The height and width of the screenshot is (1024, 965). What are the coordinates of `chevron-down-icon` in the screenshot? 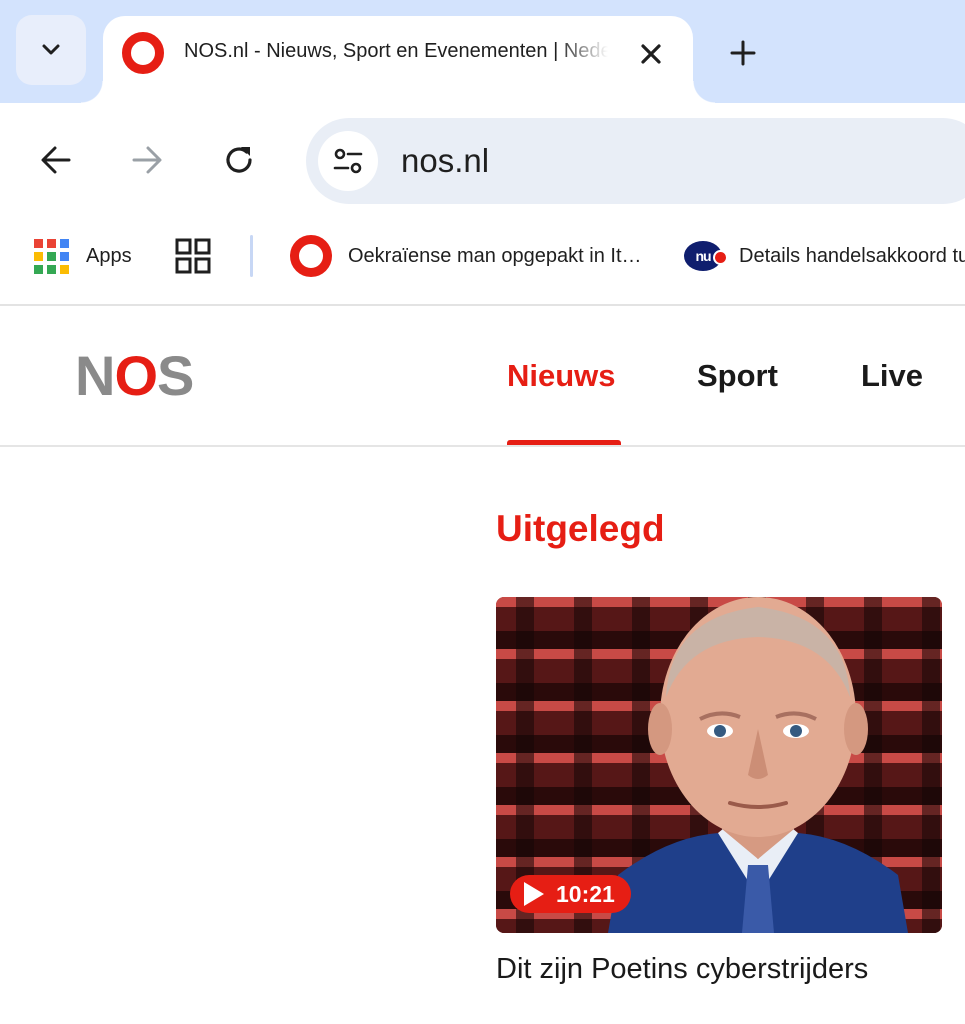 It's located at (51, 49).